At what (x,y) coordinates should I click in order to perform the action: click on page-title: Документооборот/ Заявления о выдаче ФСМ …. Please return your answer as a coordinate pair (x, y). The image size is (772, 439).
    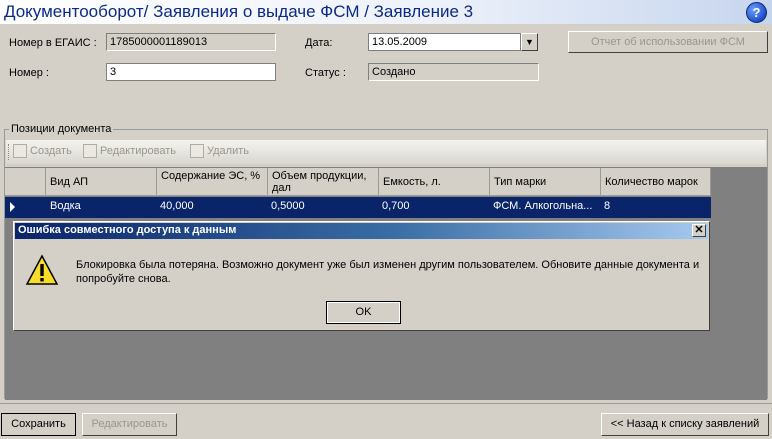
    Looking at the image, I should click on (239, 11).